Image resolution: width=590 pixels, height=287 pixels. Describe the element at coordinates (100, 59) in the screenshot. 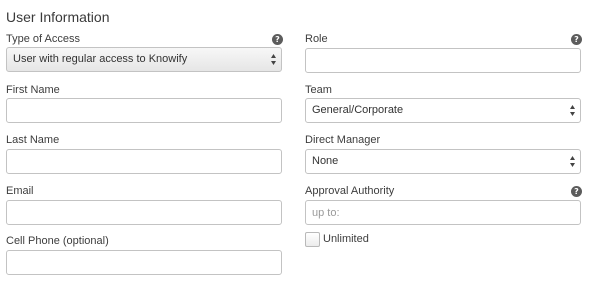

I see `type-of-access-value: User with regular access to Knowify` at that location.